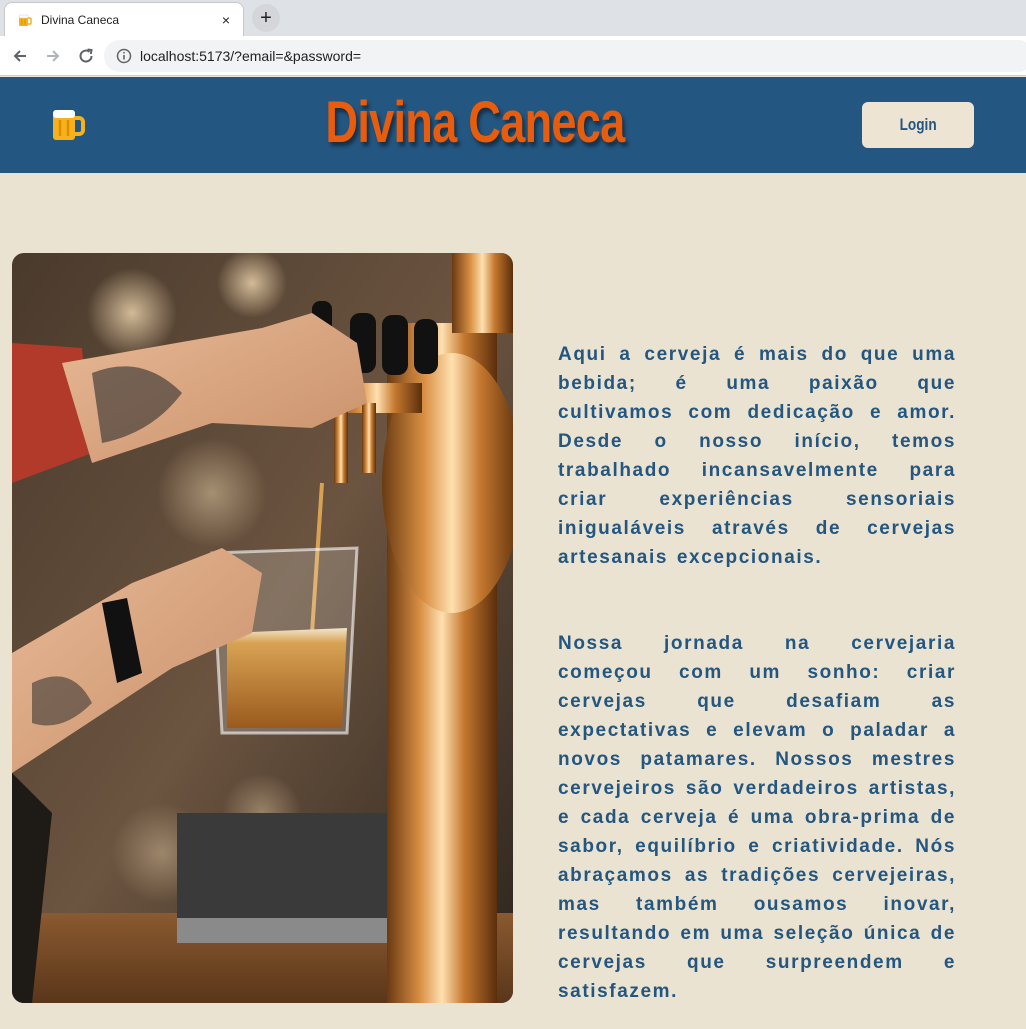  I want to click on forward-icon, so click(53, 56).